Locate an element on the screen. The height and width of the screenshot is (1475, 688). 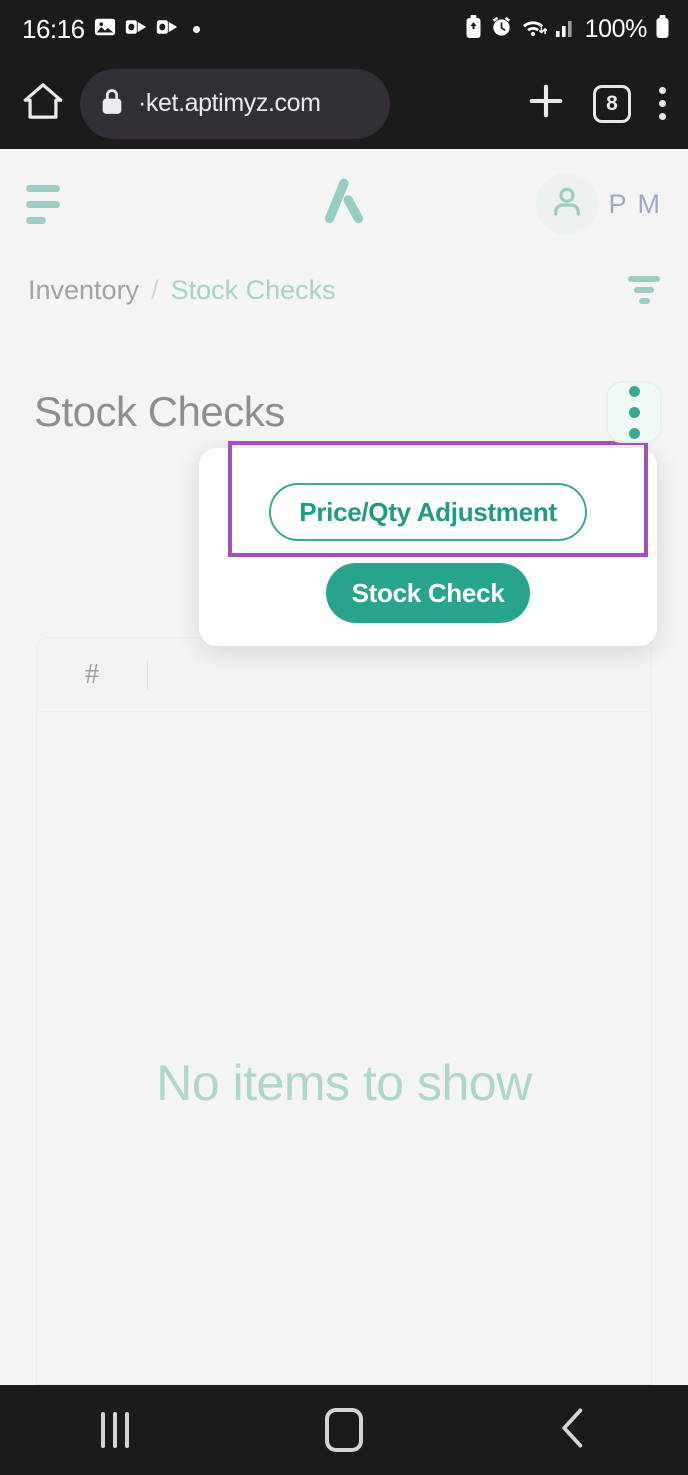
address-bar: ·ket.aptimyz.com is located at coordinates (235, 103).